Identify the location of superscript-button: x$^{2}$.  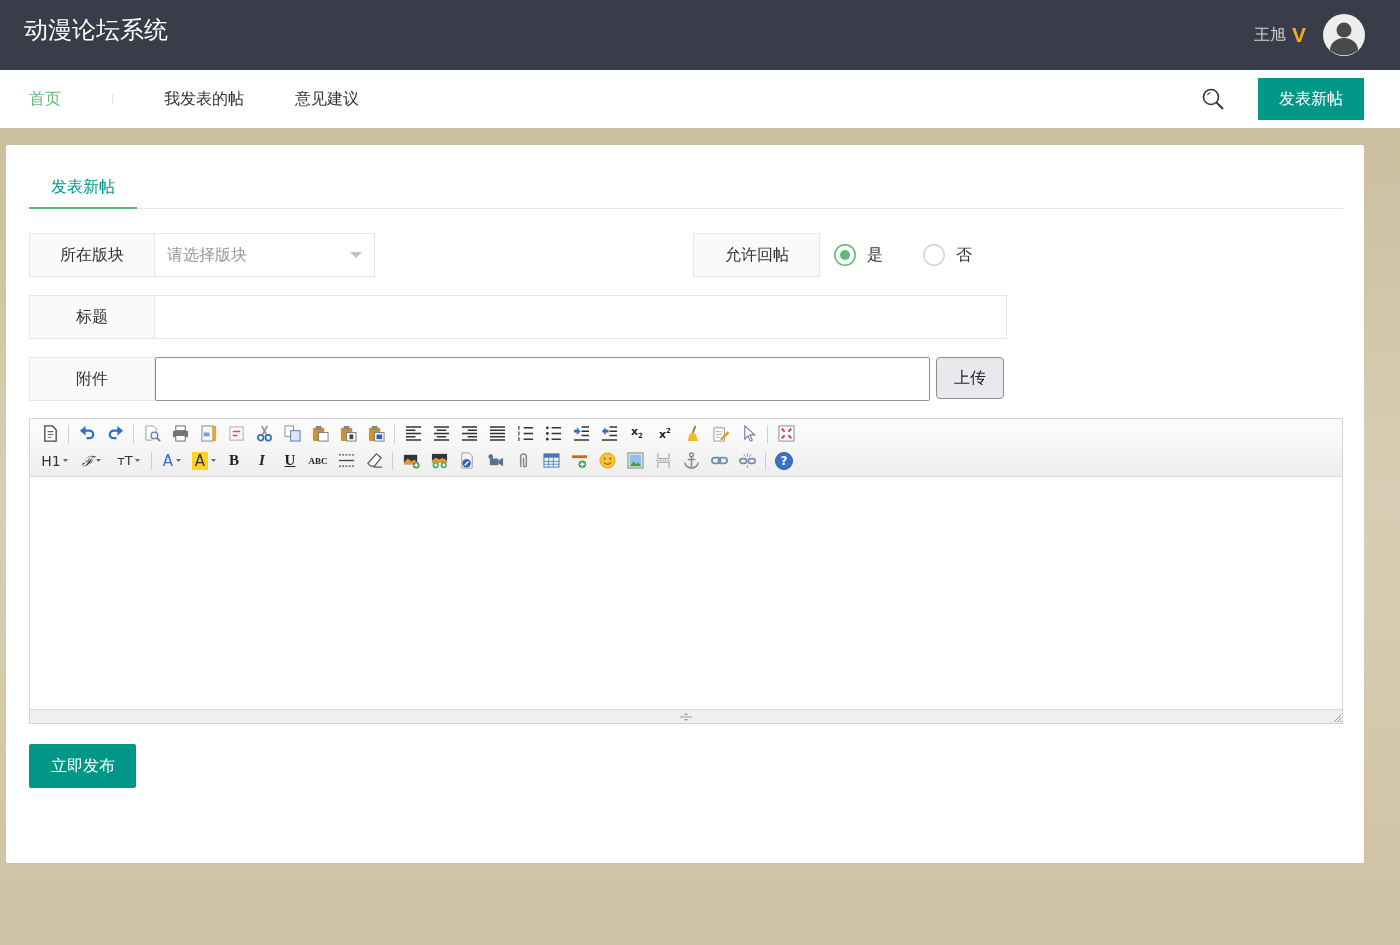
(665, 433).